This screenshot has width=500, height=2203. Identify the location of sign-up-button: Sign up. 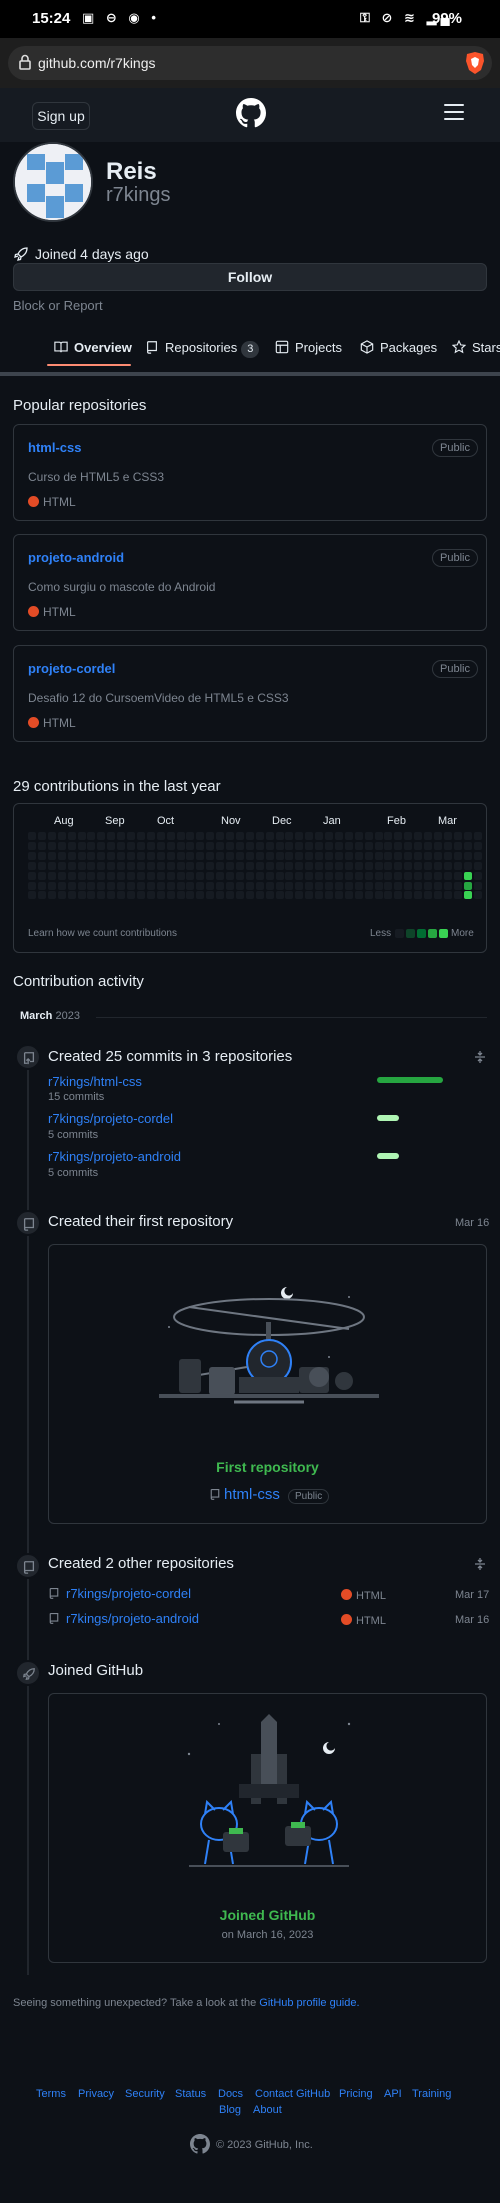
(61, 116).